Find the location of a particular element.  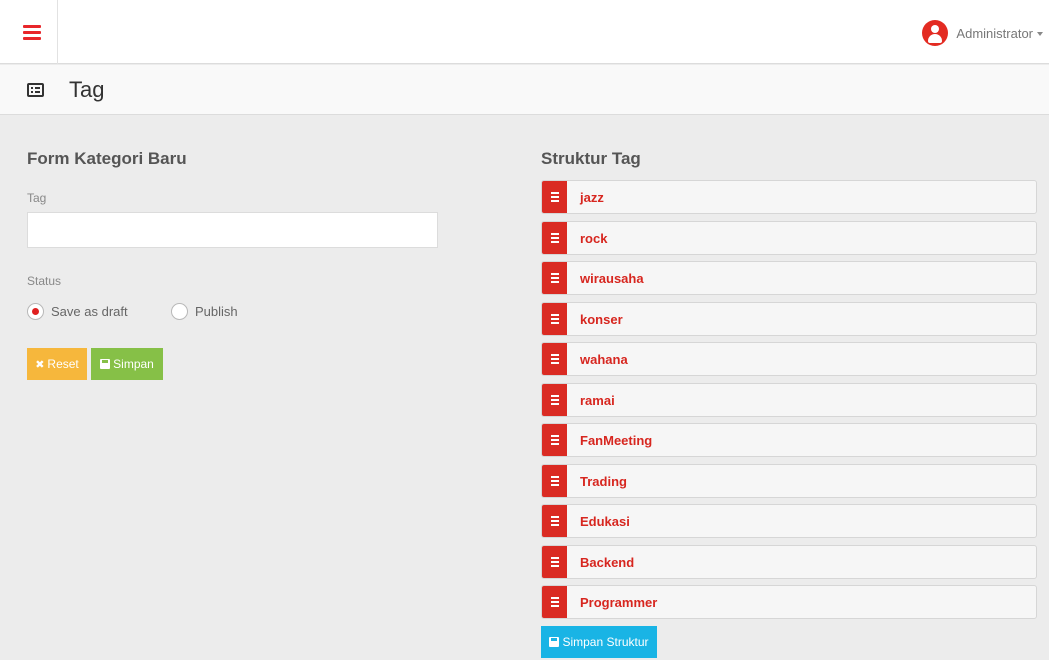

status-label: Status is located at coordinates (44, 281).